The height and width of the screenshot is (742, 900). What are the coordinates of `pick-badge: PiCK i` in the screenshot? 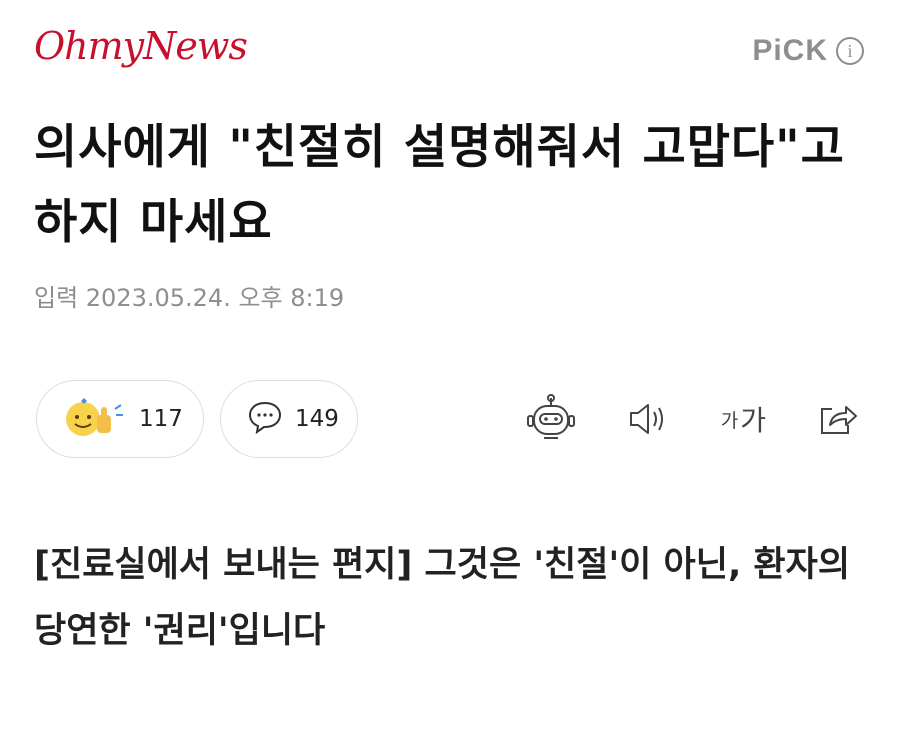 It's located at (808, 51).